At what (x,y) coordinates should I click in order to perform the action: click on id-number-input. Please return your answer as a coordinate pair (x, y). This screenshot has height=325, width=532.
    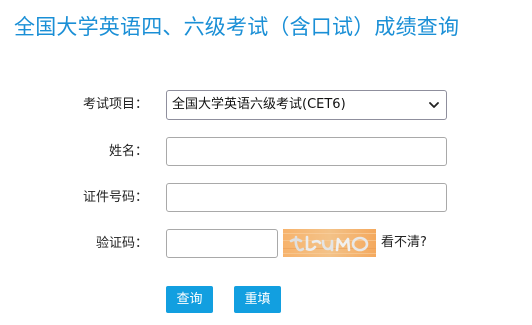
    Looking at the image, I should click on (306, 197).